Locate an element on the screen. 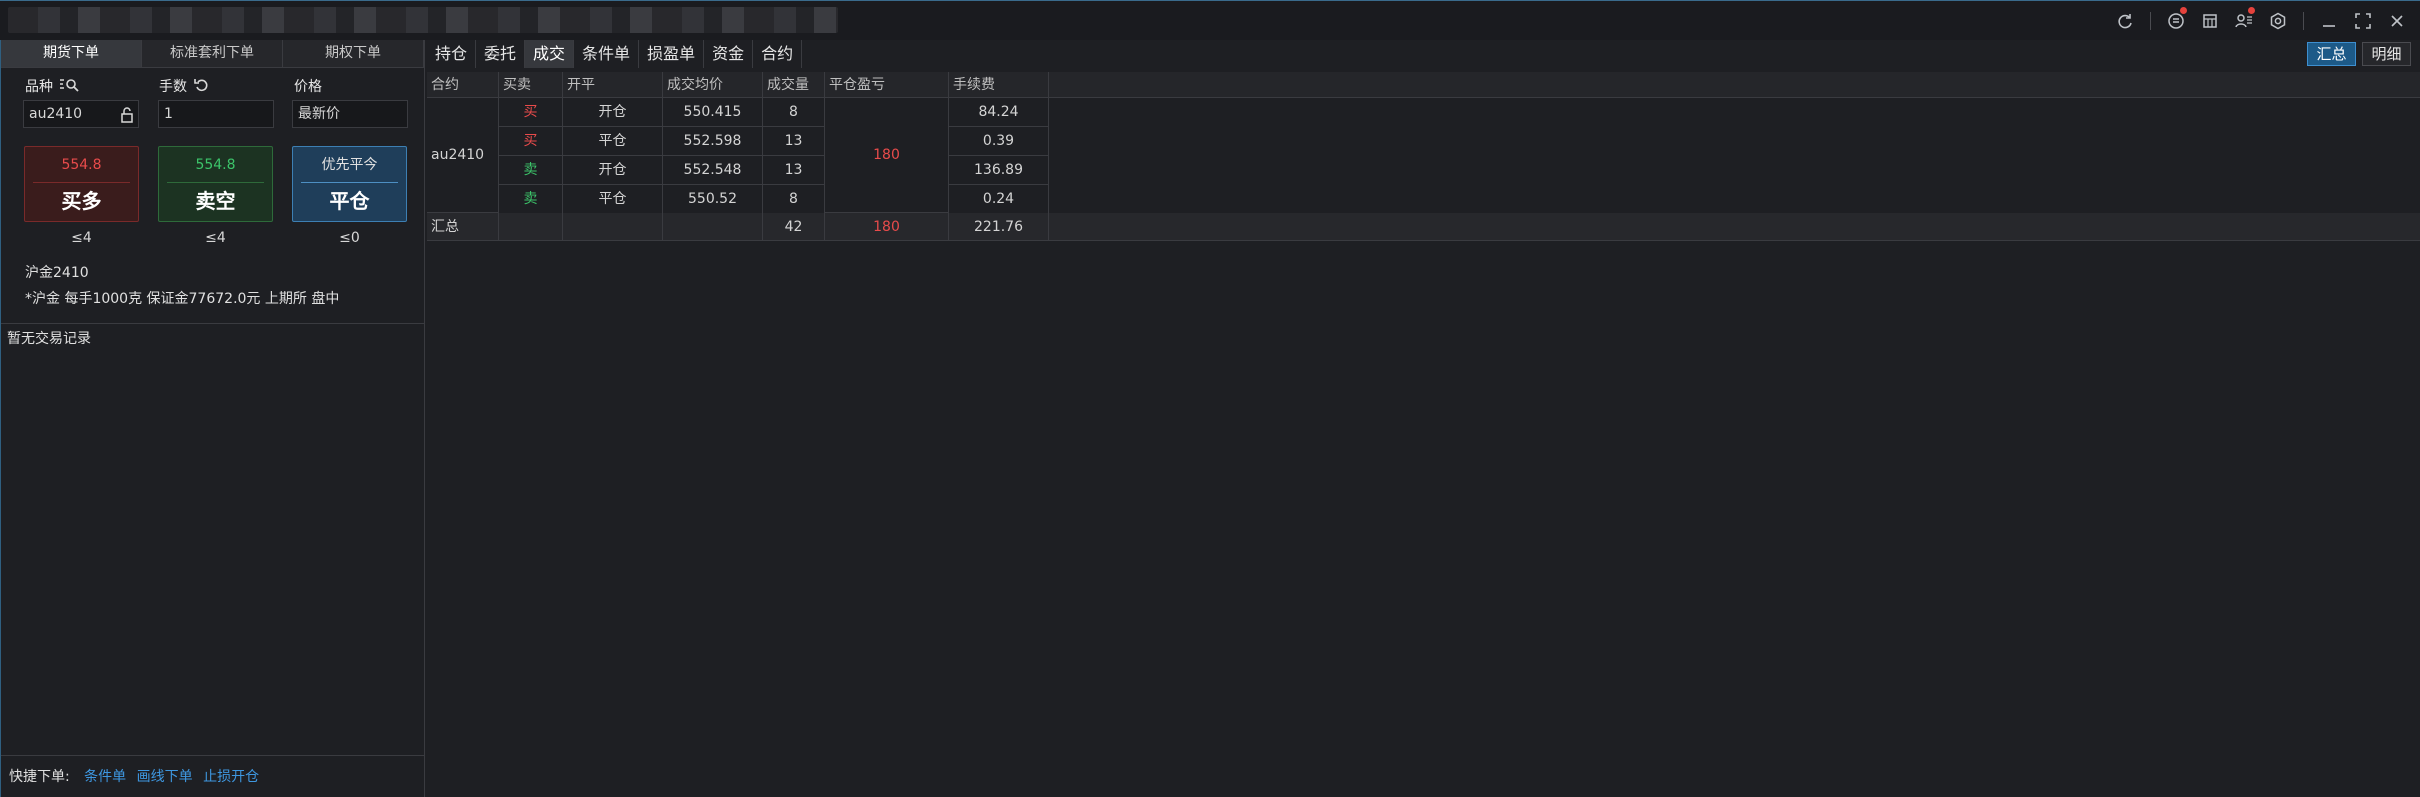 This screenshot has width=2420, height=797. product-label-text: 品种 is located at coordinates (39, 87).